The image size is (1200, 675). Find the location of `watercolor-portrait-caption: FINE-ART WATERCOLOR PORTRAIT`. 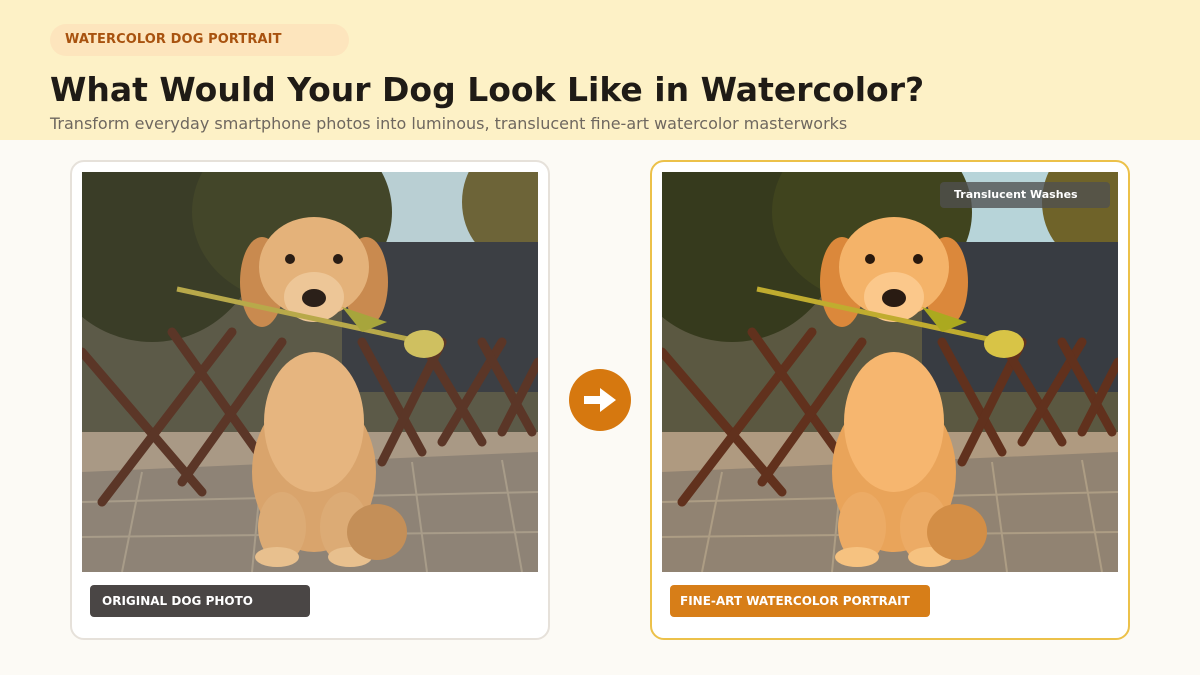

watercolor-portrait-caption: FINE-ART WATERCOLOR PORTRAIT is located at coordinates (800, 601).